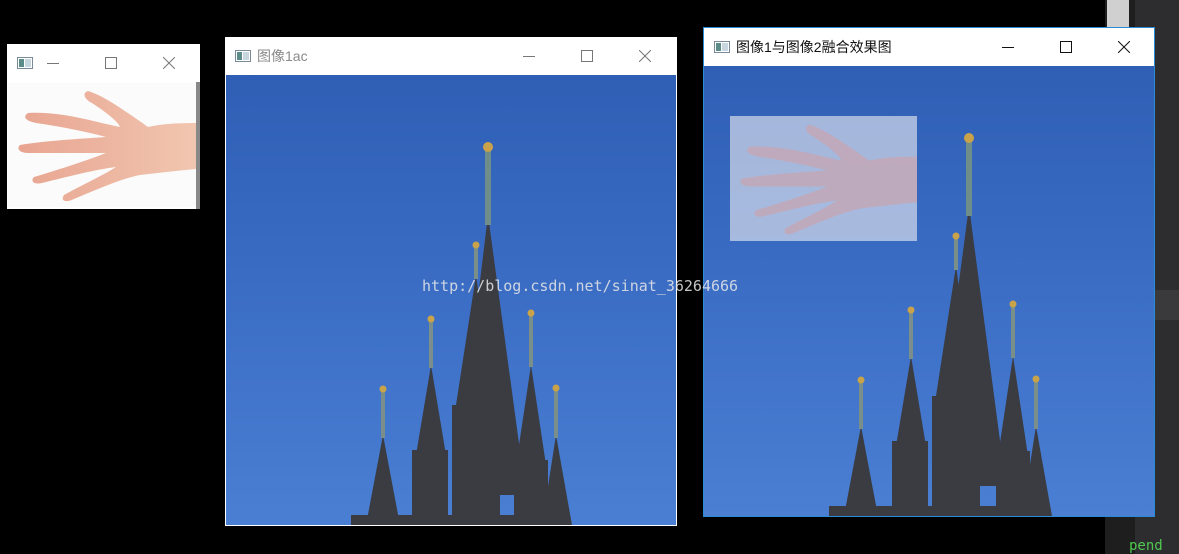  I want to click on window-edge, so click(198, 145).